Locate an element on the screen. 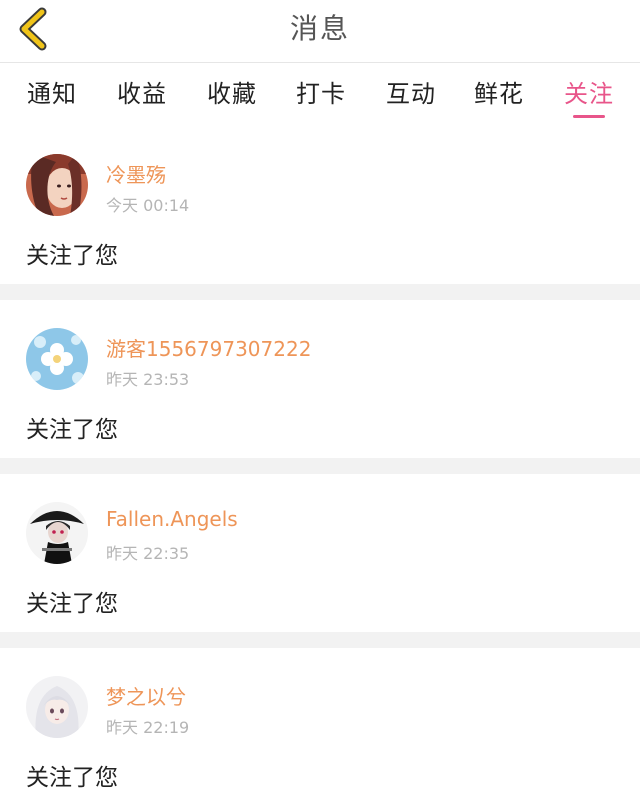  timestamp: 昨天 22:19 is located at coordinates (148, 727).